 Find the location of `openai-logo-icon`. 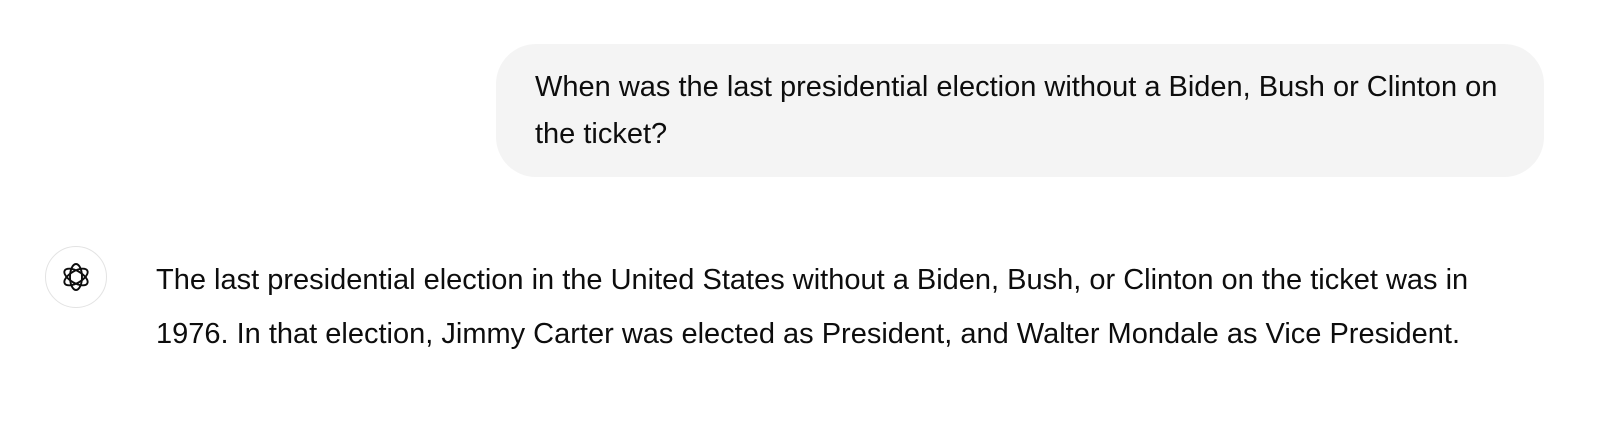

openai-logo-icon is located at coordinates (76, 277).